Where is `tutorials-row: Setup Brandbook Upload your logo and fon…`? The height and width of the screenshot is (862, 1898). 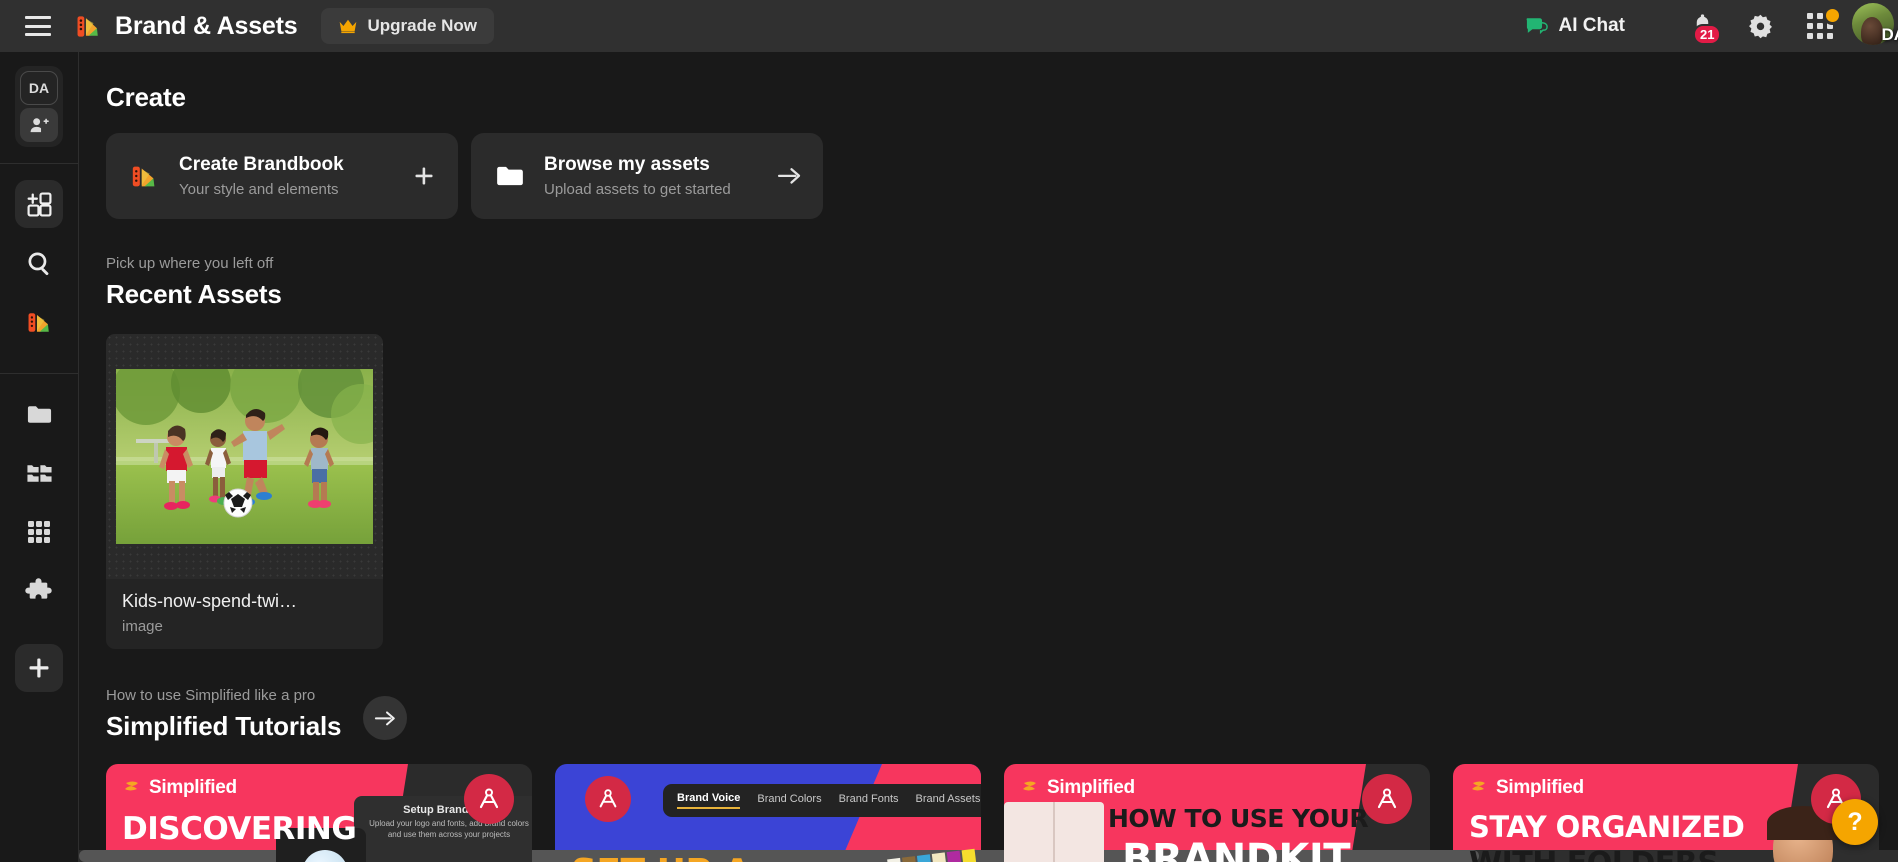
tutorials-row: Setup Brandbook Upload your logo and fon… is located at coordinates (1002, 813).